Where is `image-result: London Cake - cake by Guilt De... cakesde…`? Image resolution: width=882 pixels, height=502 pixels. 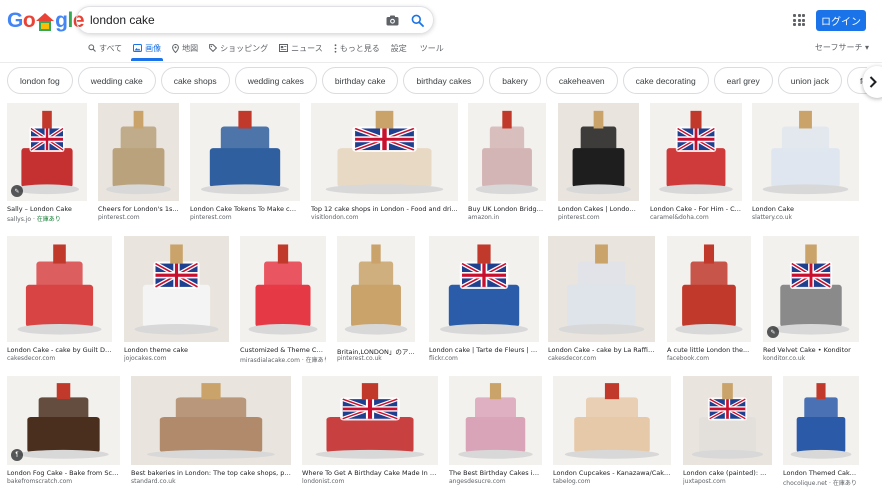 image-result: London Cake - cake by Guilt De... cakesde… is located at coordinates (59, 301).